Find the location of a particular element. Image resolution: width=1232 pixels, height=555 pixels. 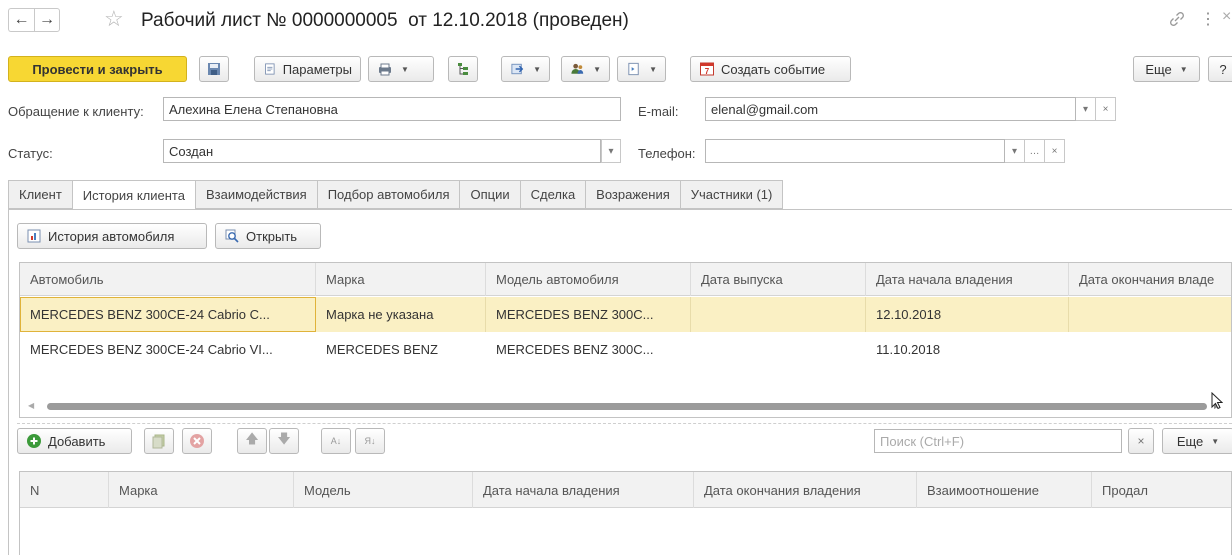

client-field: Алехина Елена Степановна is located at coordinates (392, 109).